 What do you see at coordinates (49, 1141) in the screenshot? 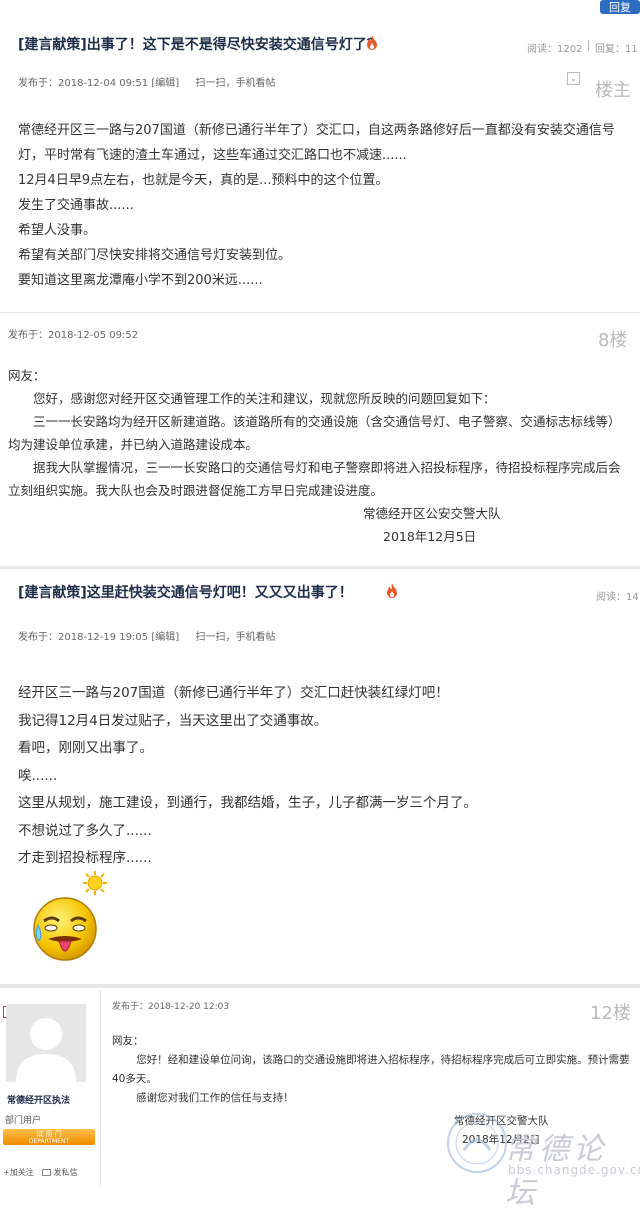
I see `badge-sub: DEPARTMENT` at bounding box center [49, 1141].